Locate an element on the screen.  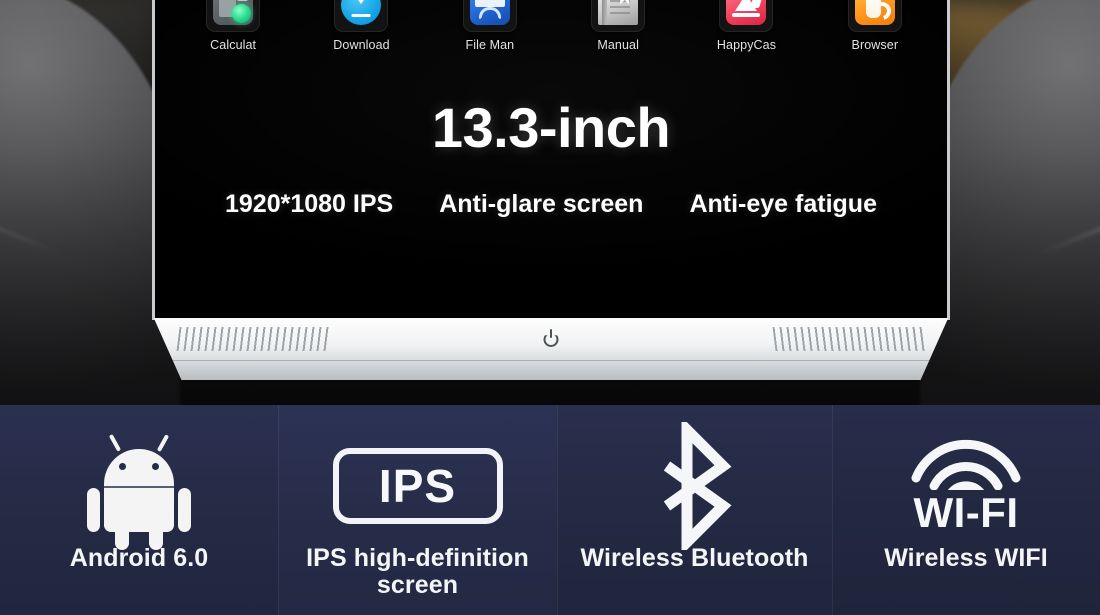
calculator-icon is located at coordinates (233, 16).